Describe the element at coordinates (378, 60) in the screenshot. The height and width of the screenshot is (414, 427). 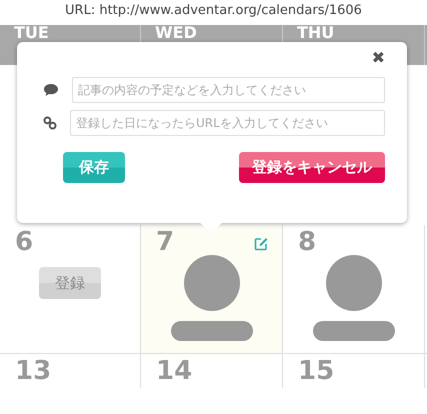
I see `close-icon: ✖` at that location.